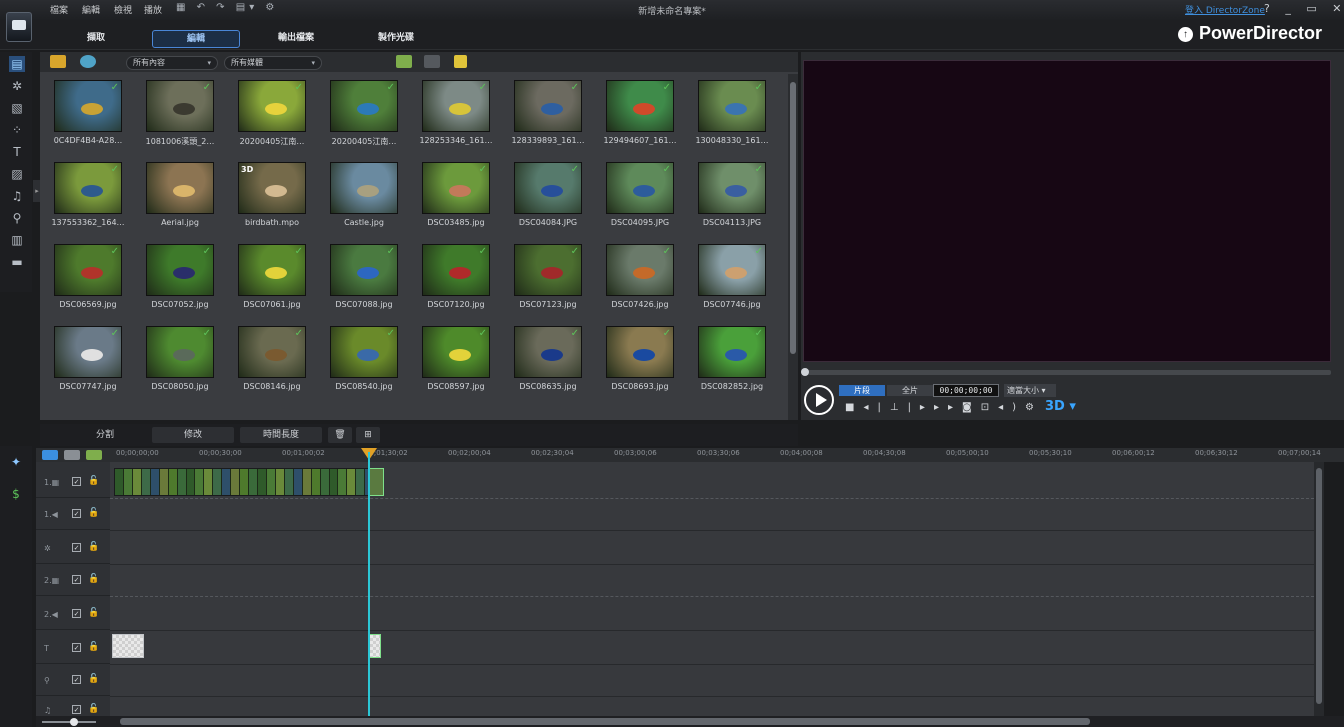  Describe the element at coordinates (396, 39) in the screenshot. I see `tab-create-disc: 製作光碟` at that location.